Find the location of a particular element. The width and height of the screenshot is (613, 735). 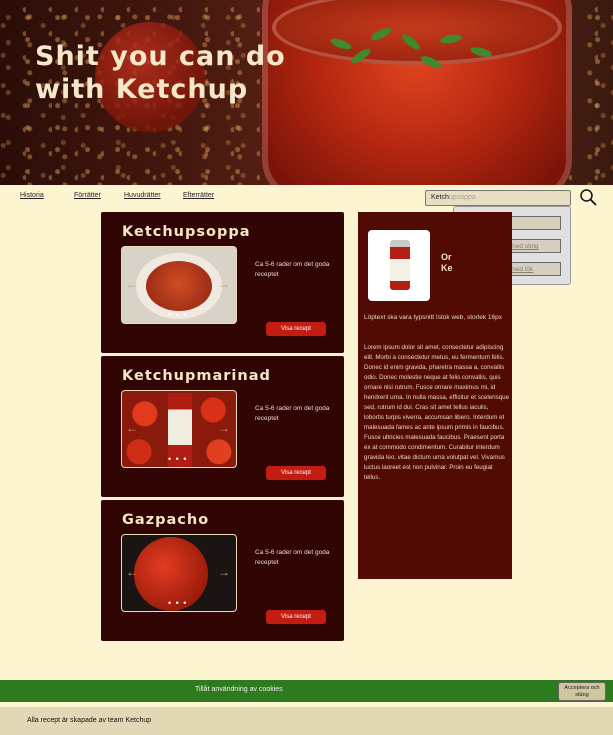

nav-link-efterratter: Efterrätter is located at coordinates (198, 195).